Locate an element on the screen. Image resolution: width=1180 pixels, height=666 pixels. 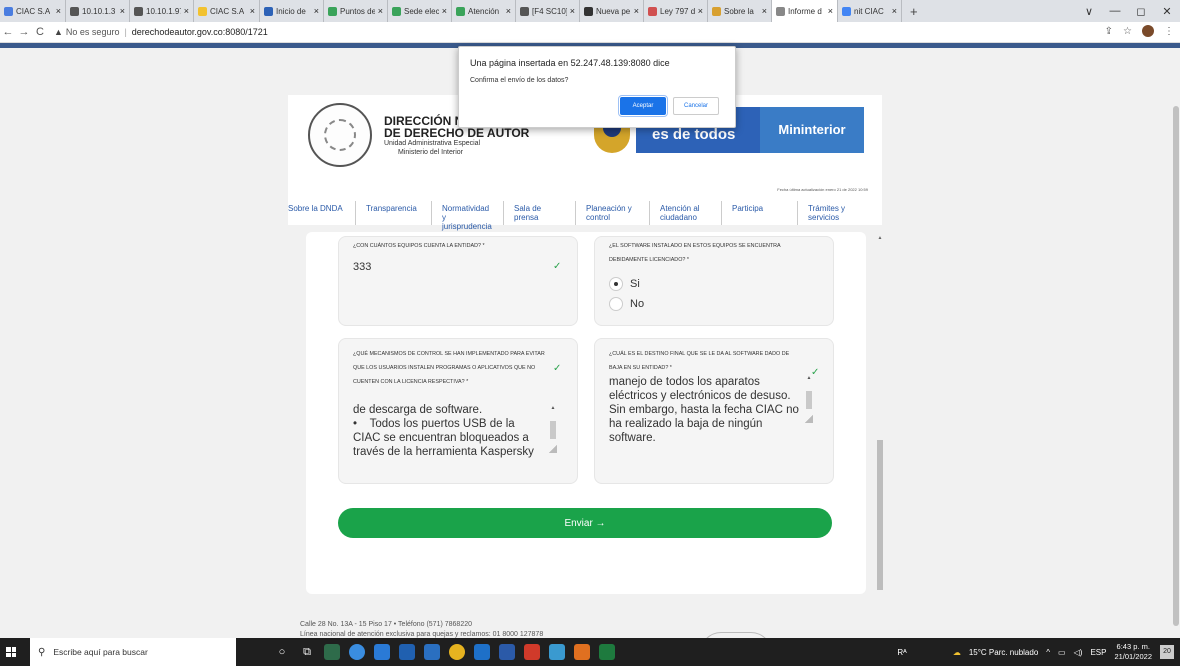
equipment-count-input: 333 is located at coordinates (362, 267).